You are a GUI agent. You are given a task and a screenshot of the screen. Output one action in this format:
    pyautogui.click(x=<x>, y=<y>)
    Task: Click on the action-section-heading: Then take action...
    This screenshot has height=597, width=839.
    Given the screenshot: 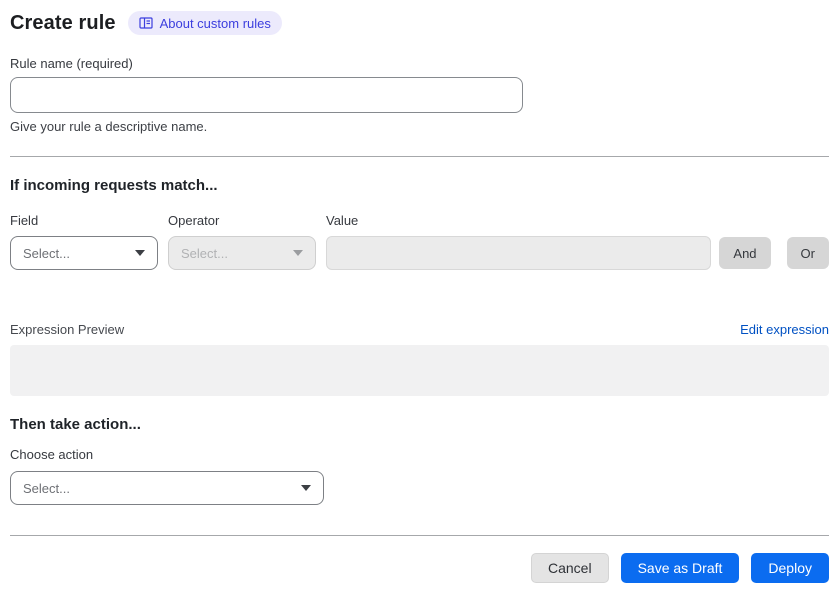 What is the action you would take?
    pyautogui.click(x=75, y=424)
    